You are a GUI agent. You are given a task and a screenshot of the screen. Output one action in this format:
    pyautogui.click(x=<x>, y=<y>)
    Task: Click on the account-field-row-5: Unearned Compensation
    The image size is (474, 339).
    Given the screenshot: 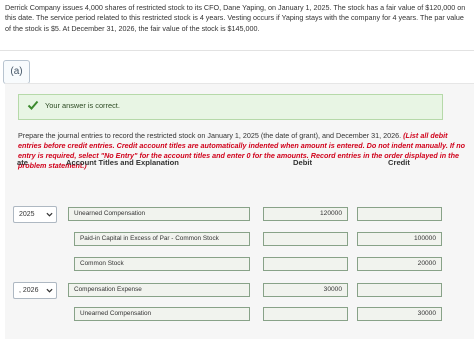 What is the action you would take?
    pyautogui.click(x=162, y=314)
    